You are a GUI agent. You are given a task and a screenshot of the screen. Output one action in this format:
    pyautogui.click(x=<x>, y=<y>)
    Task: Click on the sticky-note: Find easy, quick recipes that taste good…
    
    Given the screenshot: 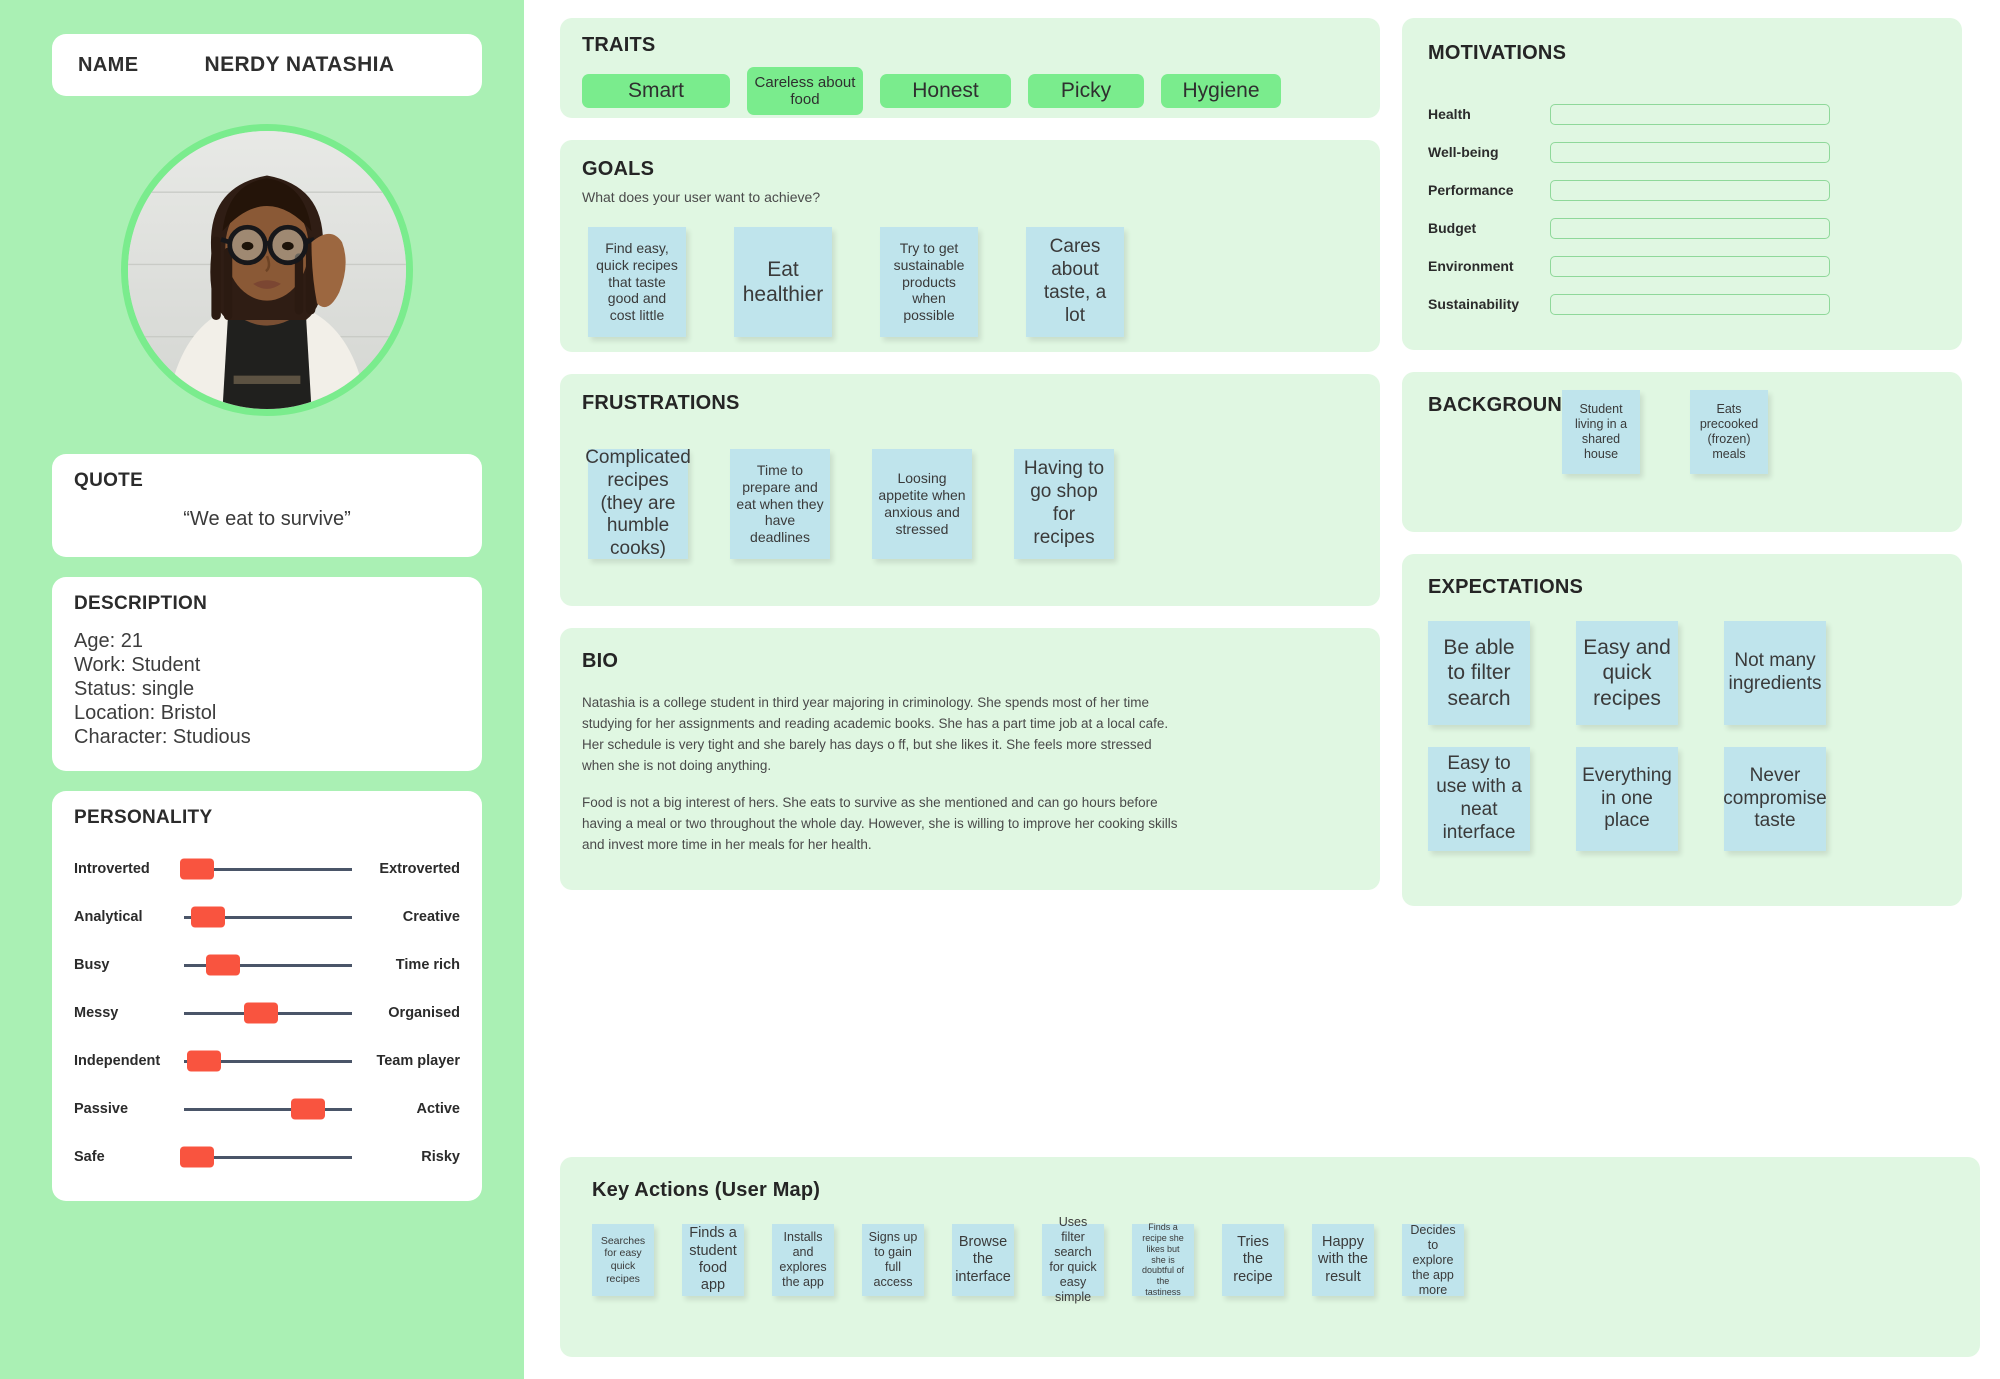 What is the action you would take?
    pyautogui.click(x=637, y=282)
    